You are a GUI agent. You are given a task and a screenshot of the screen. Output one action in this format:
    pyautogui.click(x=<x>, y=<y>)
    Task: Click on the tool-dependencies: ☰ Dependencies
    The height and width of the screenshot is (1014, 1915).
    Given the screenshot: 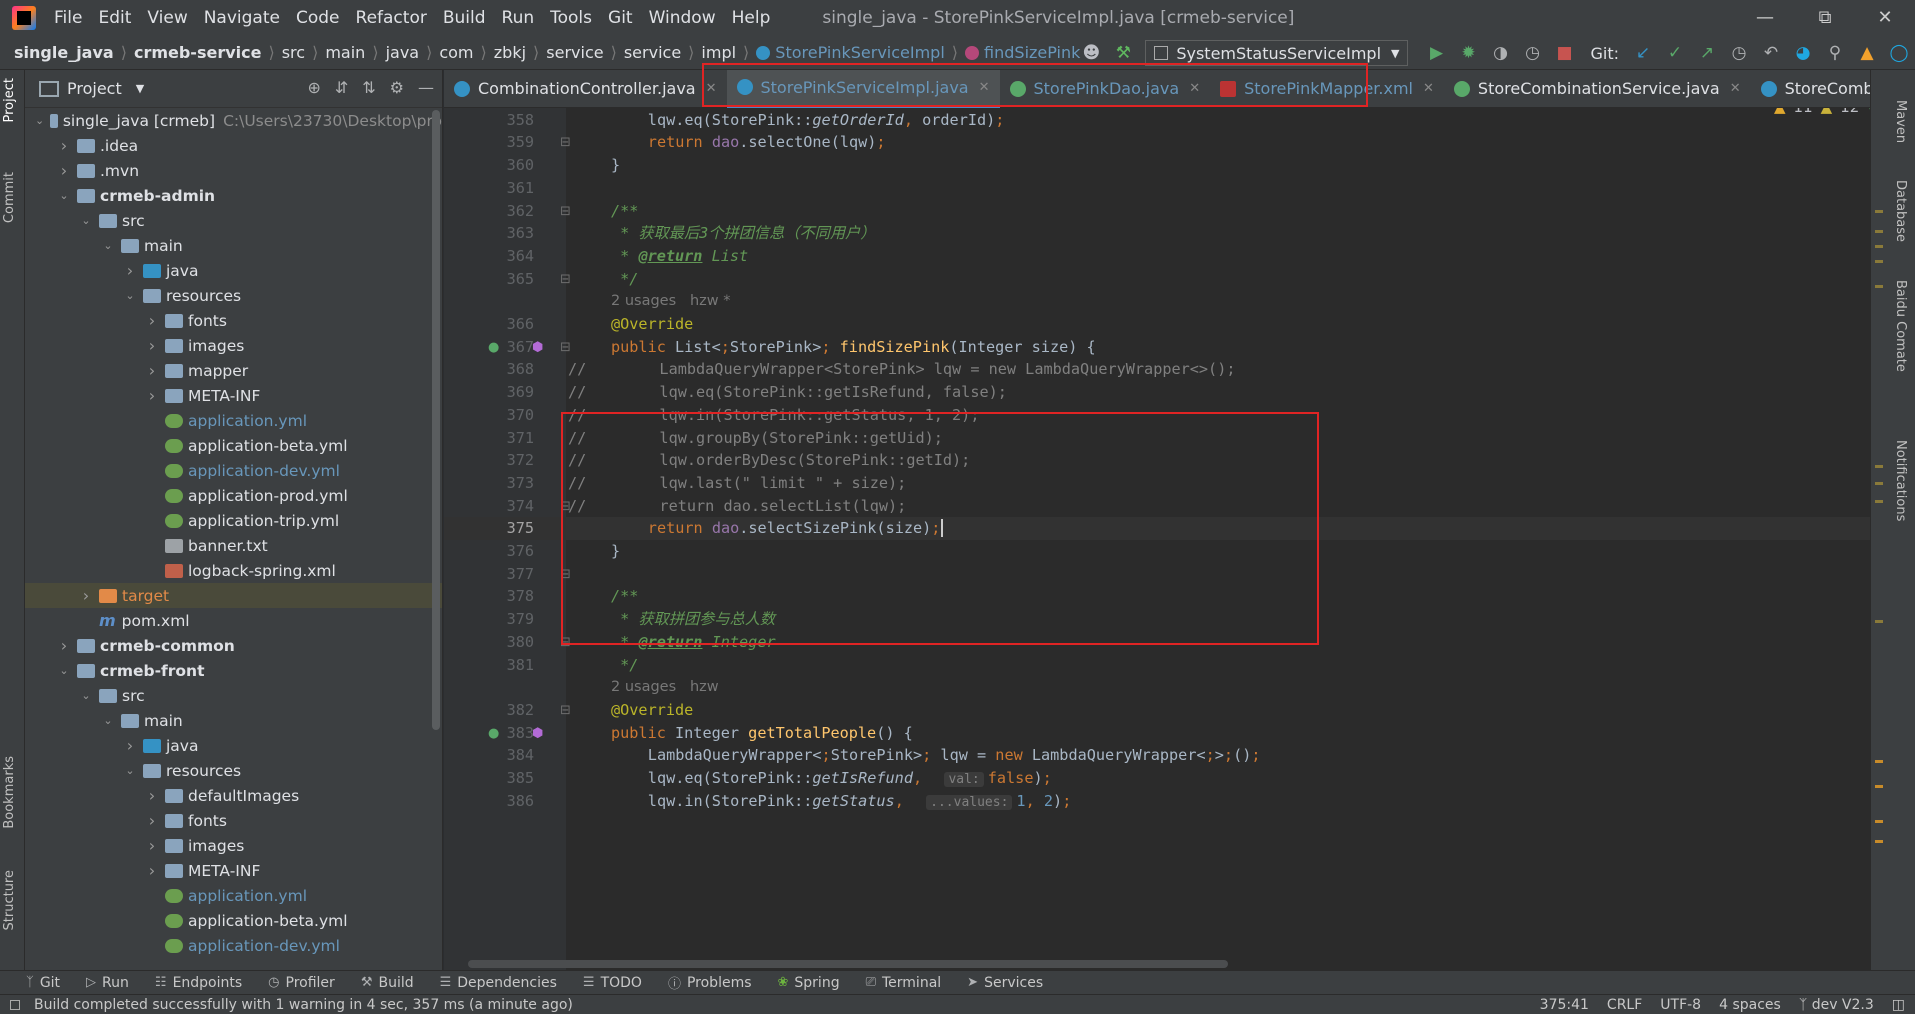 What is the action you would take?
    pyautogui.click(x=498, y=983)
    